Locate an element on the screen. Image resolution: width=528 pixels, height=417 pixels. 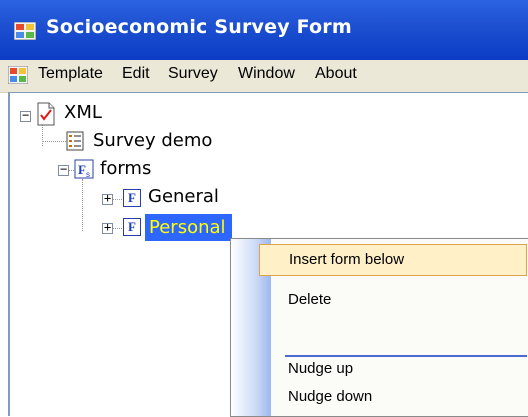
menu-survey: Survey is located at coordinates (193, 74).